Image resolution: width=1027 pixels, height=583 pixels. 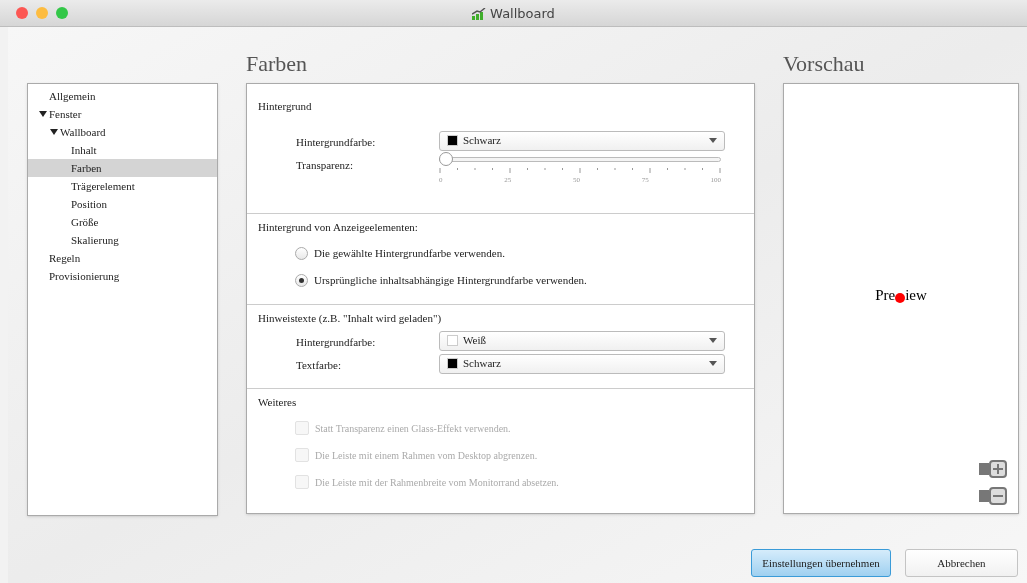 What do you see at coordinates (278, 402) in the screenshot?
I see `group-title: Weiteres` at bounding box center [278, 402].